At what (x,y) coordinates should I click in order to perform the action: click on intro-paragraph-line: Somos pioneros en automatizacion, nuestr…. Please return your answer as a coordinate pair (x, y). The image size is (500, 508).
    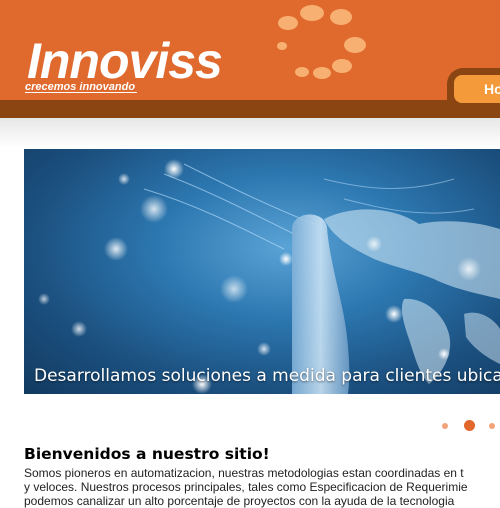
    Looking at the image, I should click on (244, 473).